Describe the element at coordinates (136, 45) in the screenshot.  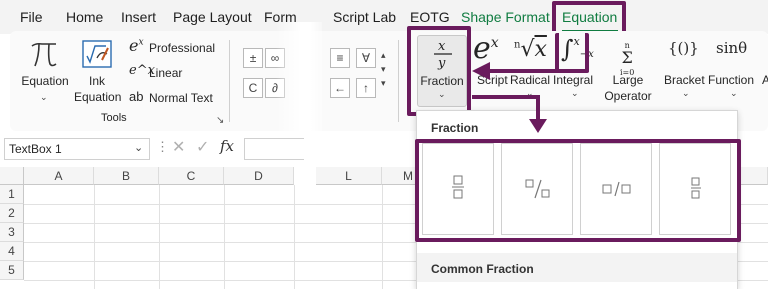
I see `ex-professional-icon: ex` at that location.